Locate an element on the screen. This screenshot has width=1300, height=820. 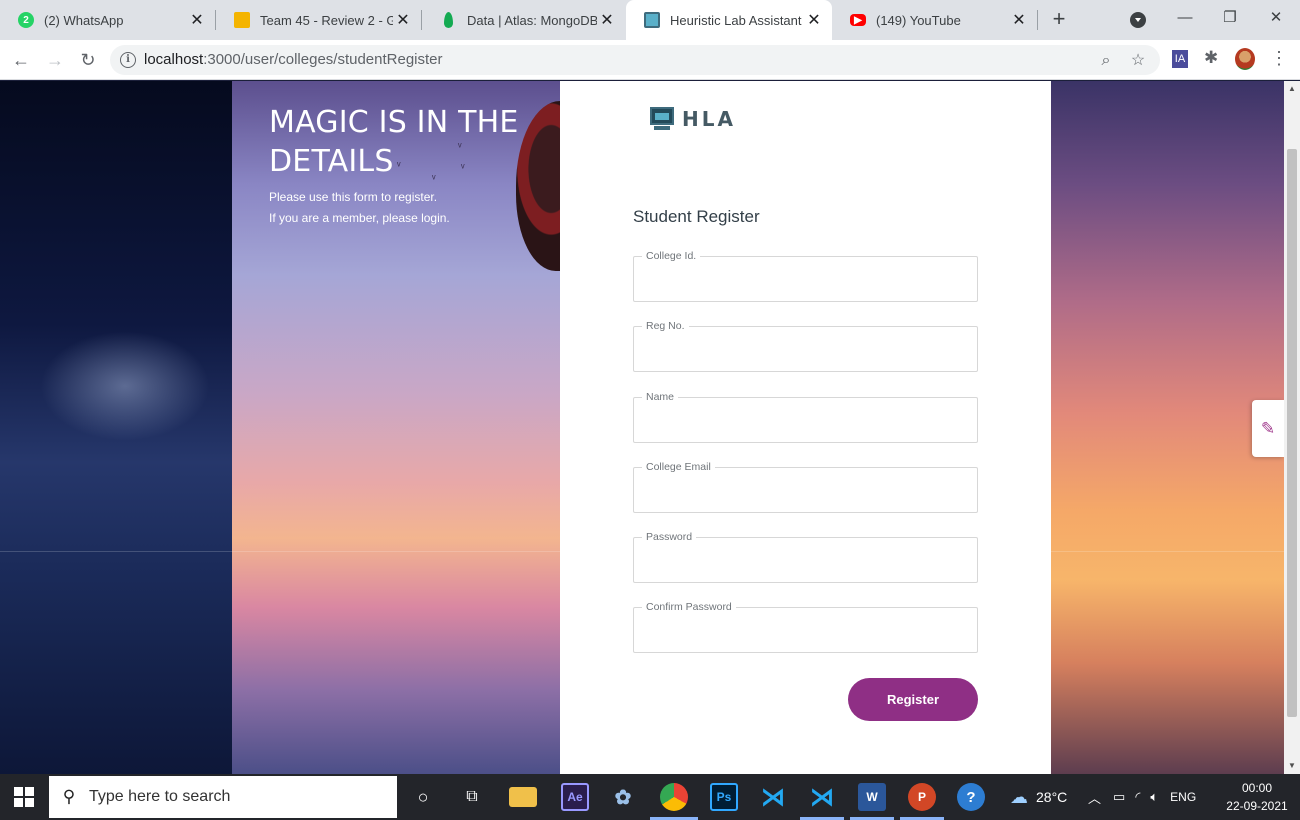
scroll-up-arrow-icon: ▲ is located at coordinates (1292, 89).